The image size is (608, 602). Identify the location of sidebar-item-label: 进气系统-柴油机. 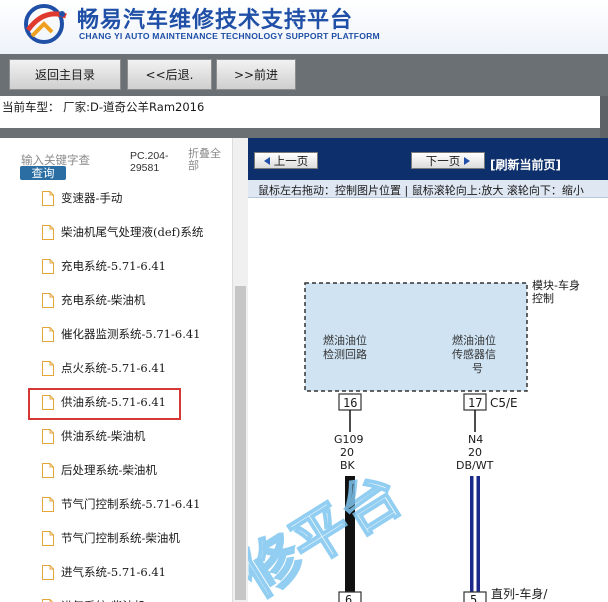
(103, 600).